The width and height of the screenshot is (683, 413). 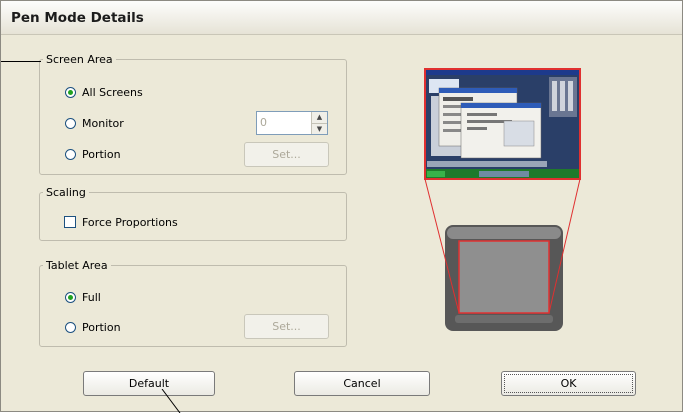 What do you see at coordinates (103, 123) in the screenshot?
I see `radio-monitor-label: Monitor` at bounding box center [103, 123].